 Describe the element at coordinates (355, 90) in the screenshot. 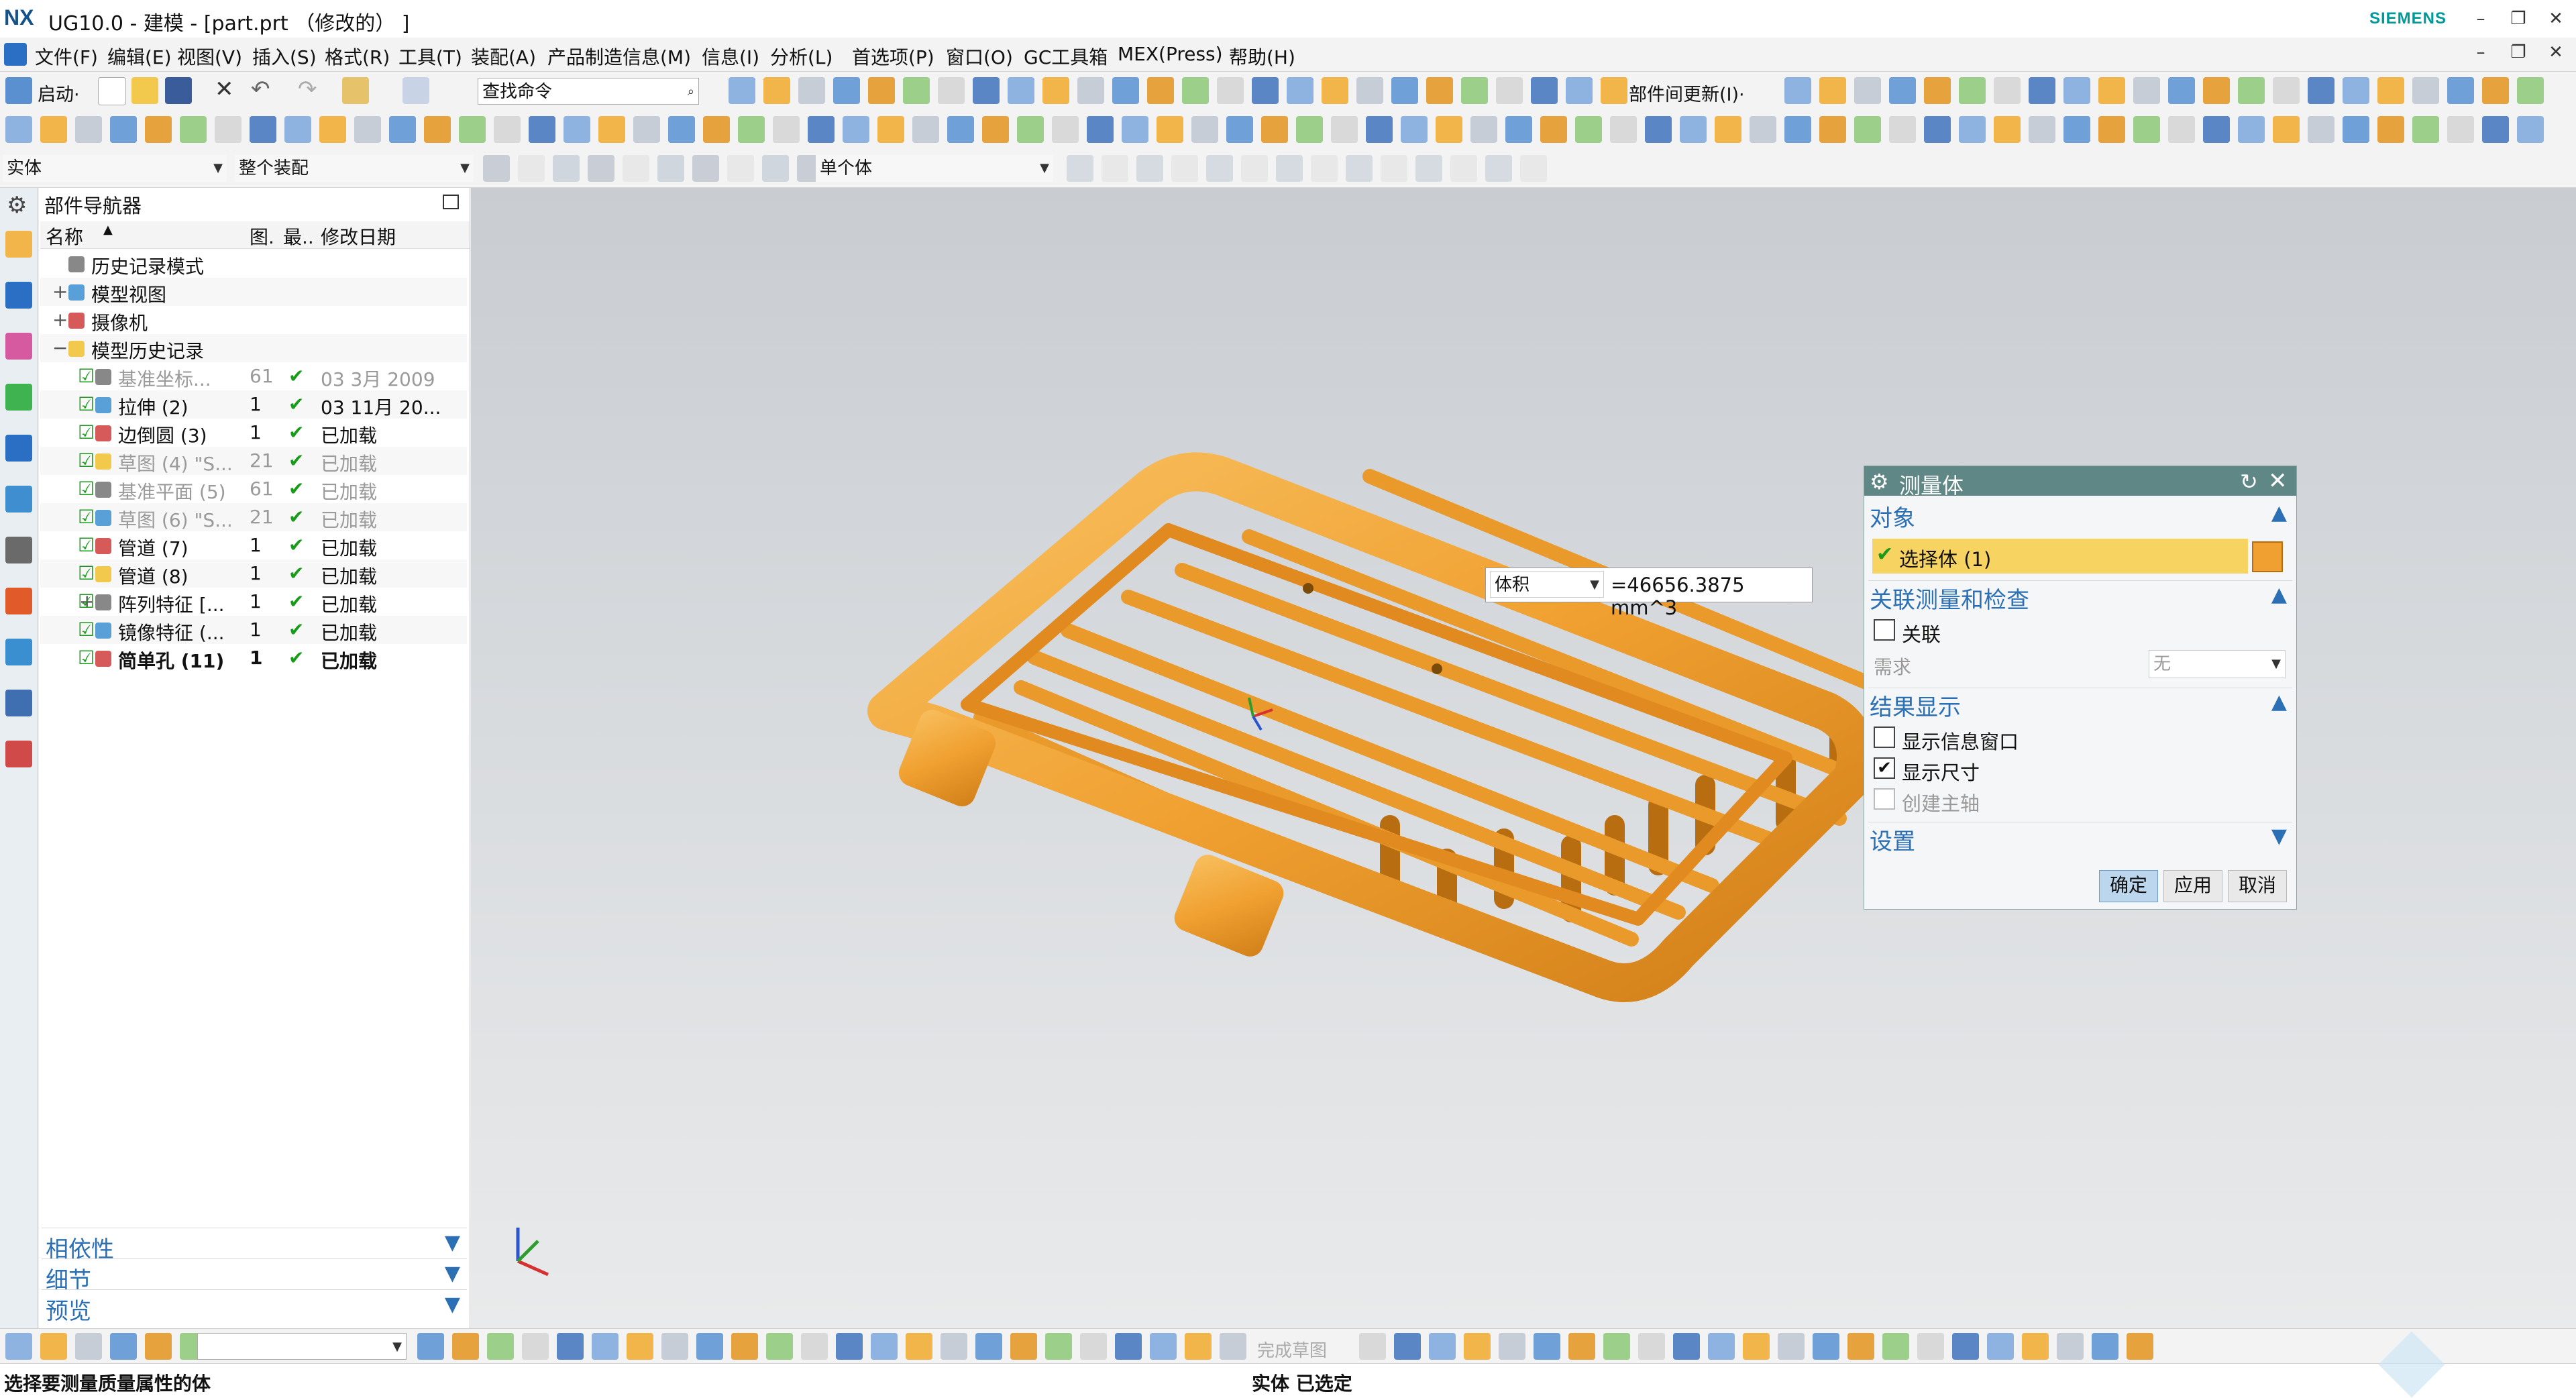

I see `clipboard-icon` at that location.